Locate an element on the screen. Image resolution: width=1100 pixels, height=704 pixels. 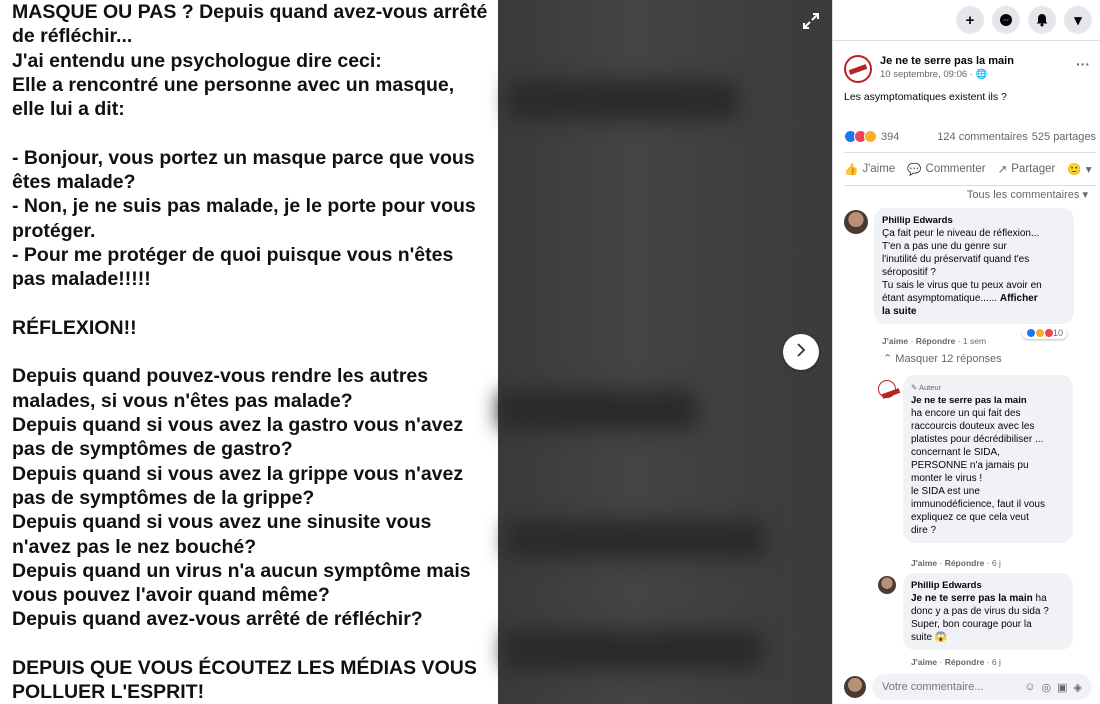
reaction-selector: 🙂 ▾ is located at coordinates (1079, 169).